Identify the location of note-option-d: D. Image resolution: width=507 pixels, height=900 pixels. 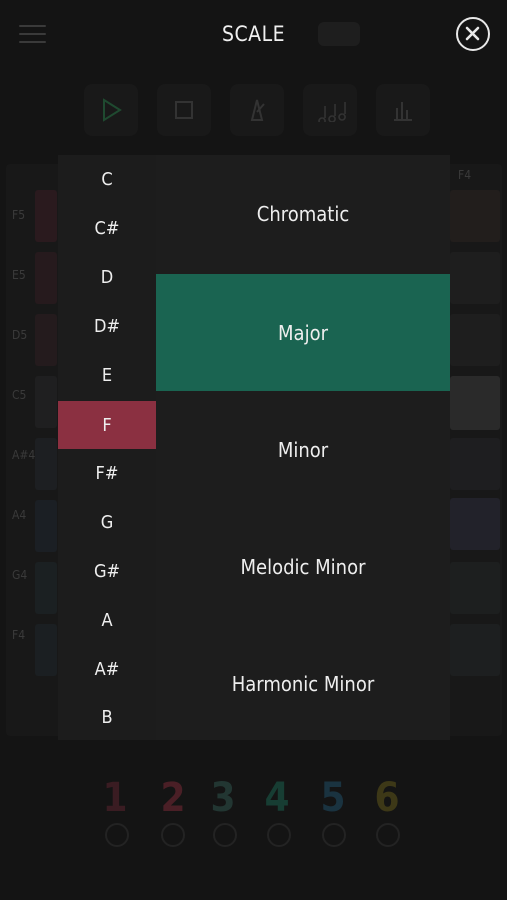
(107, 277).